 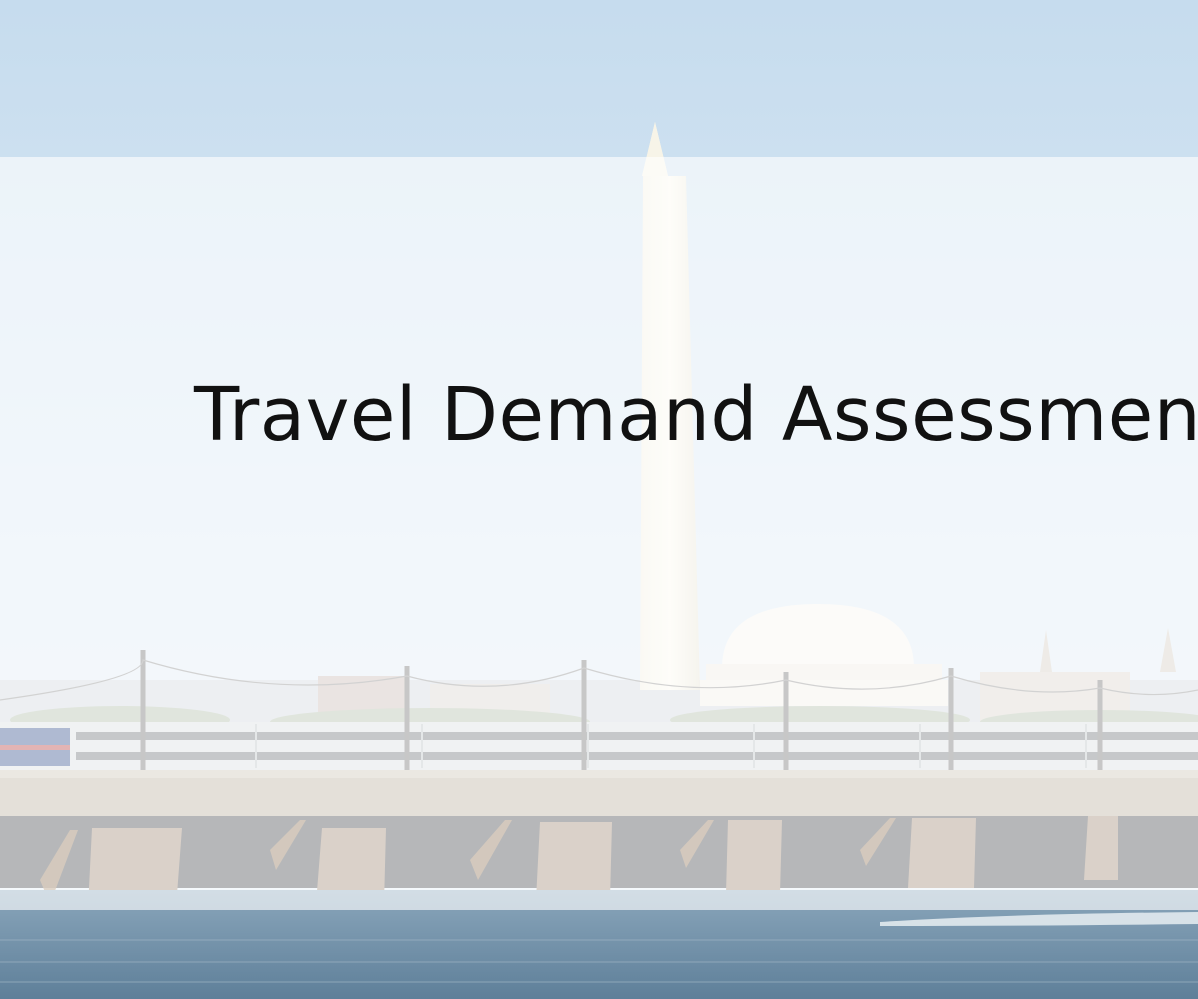 I want to click on slide-title: Travel Demand Assessment, so click(x=696, y=415).